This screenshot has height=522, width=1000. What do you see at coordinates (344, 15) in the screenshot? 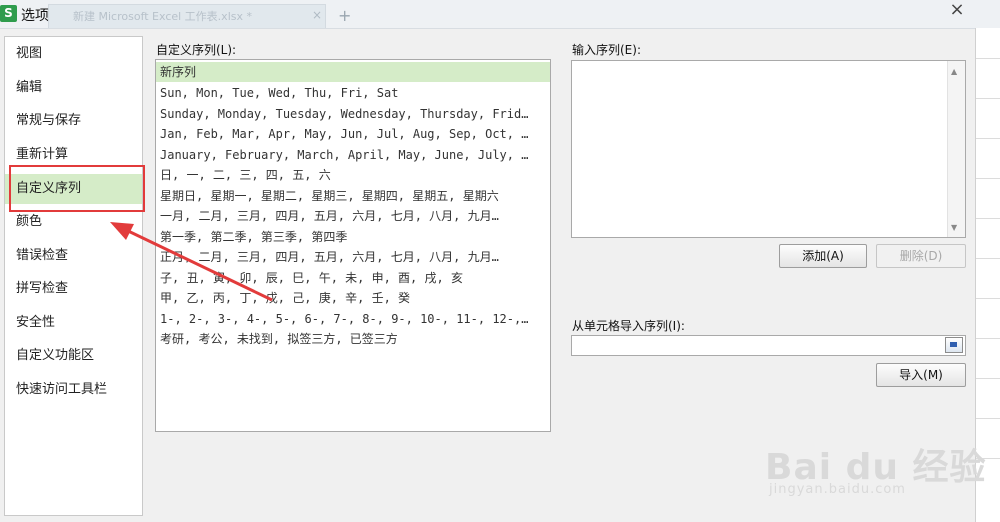
I see `new-tab-plus-icon: +` at bounding box center [344, 15].